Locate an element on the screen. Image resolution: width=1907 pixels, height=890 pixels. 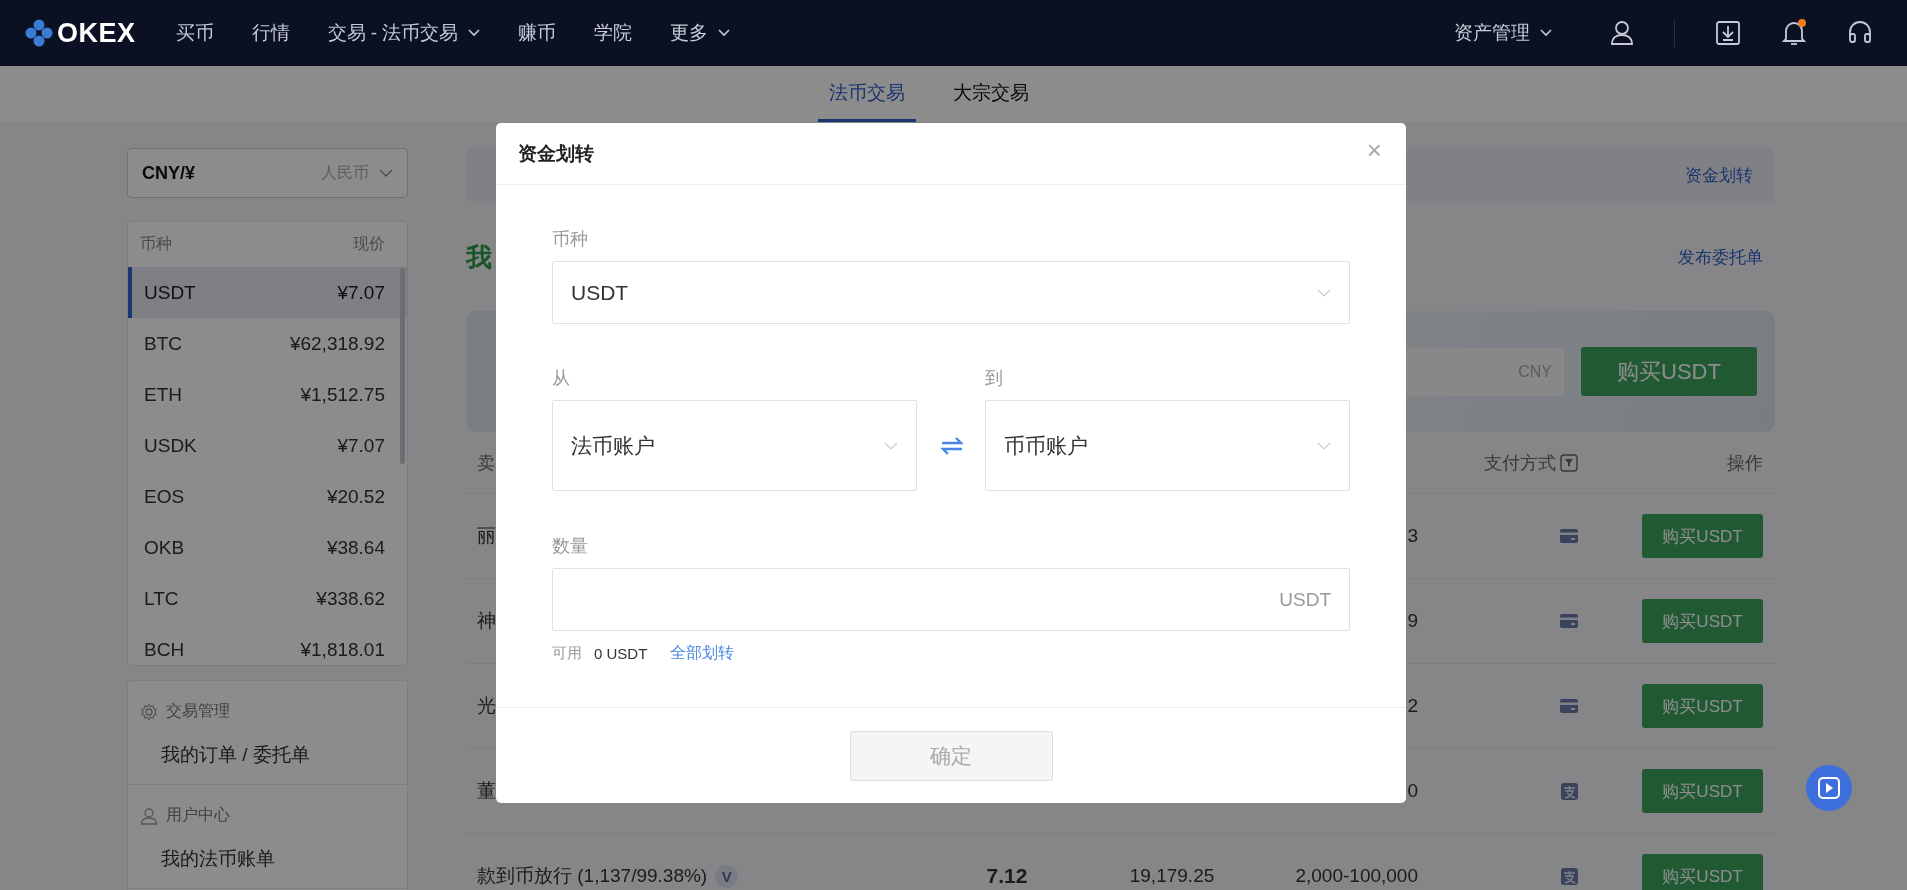
coin-price: ¥62,318.92 is located at coordinates (337, 343).